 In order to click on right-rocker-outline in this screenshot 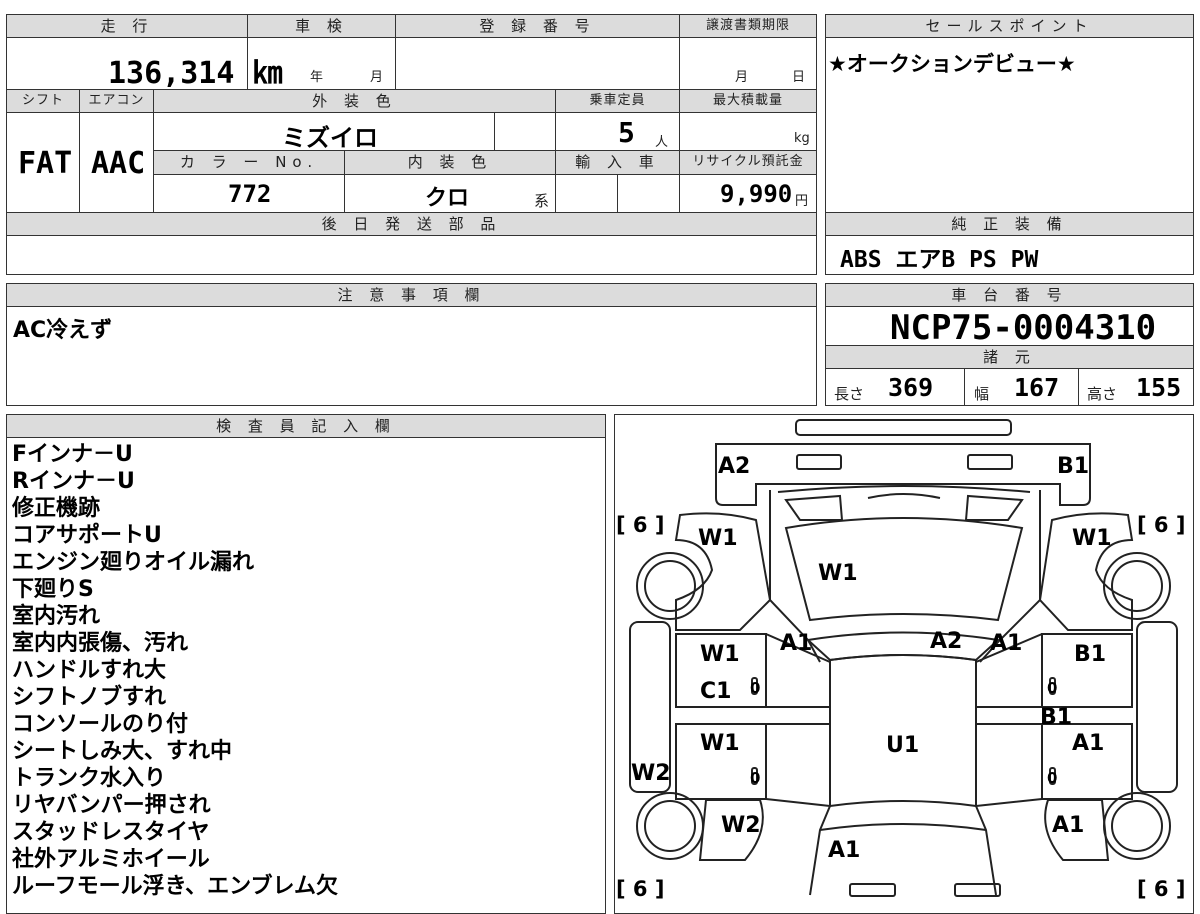, I will do `click(1157, 707)`.